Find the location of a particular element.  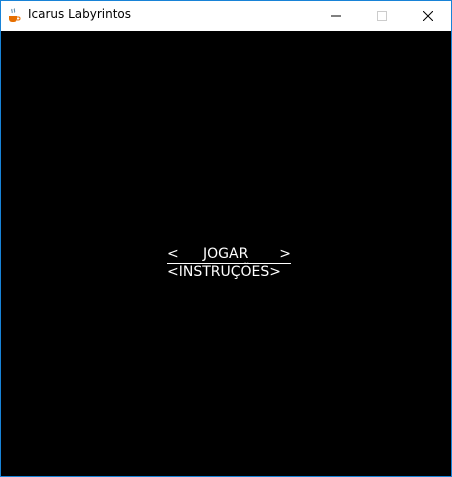

main-menu: < JOGAR > <INSTRUÇÕES> is located at coordinates (229, 263).